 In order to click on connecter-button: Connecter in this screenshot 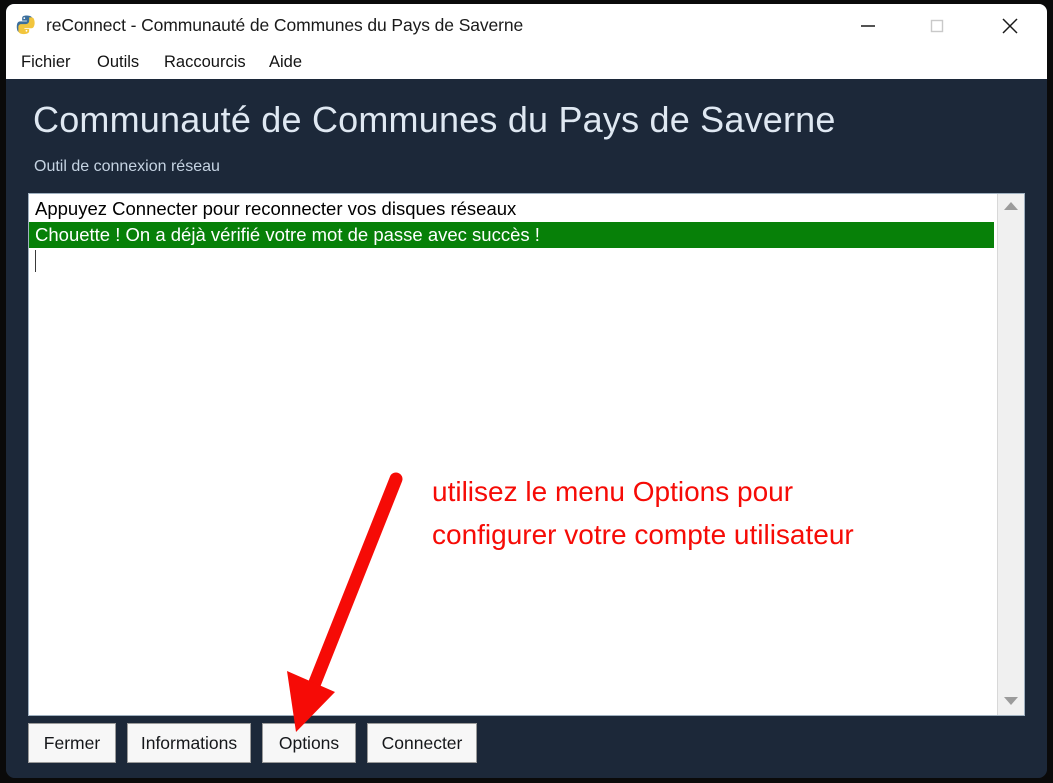, I will do `click(422, 743)`.